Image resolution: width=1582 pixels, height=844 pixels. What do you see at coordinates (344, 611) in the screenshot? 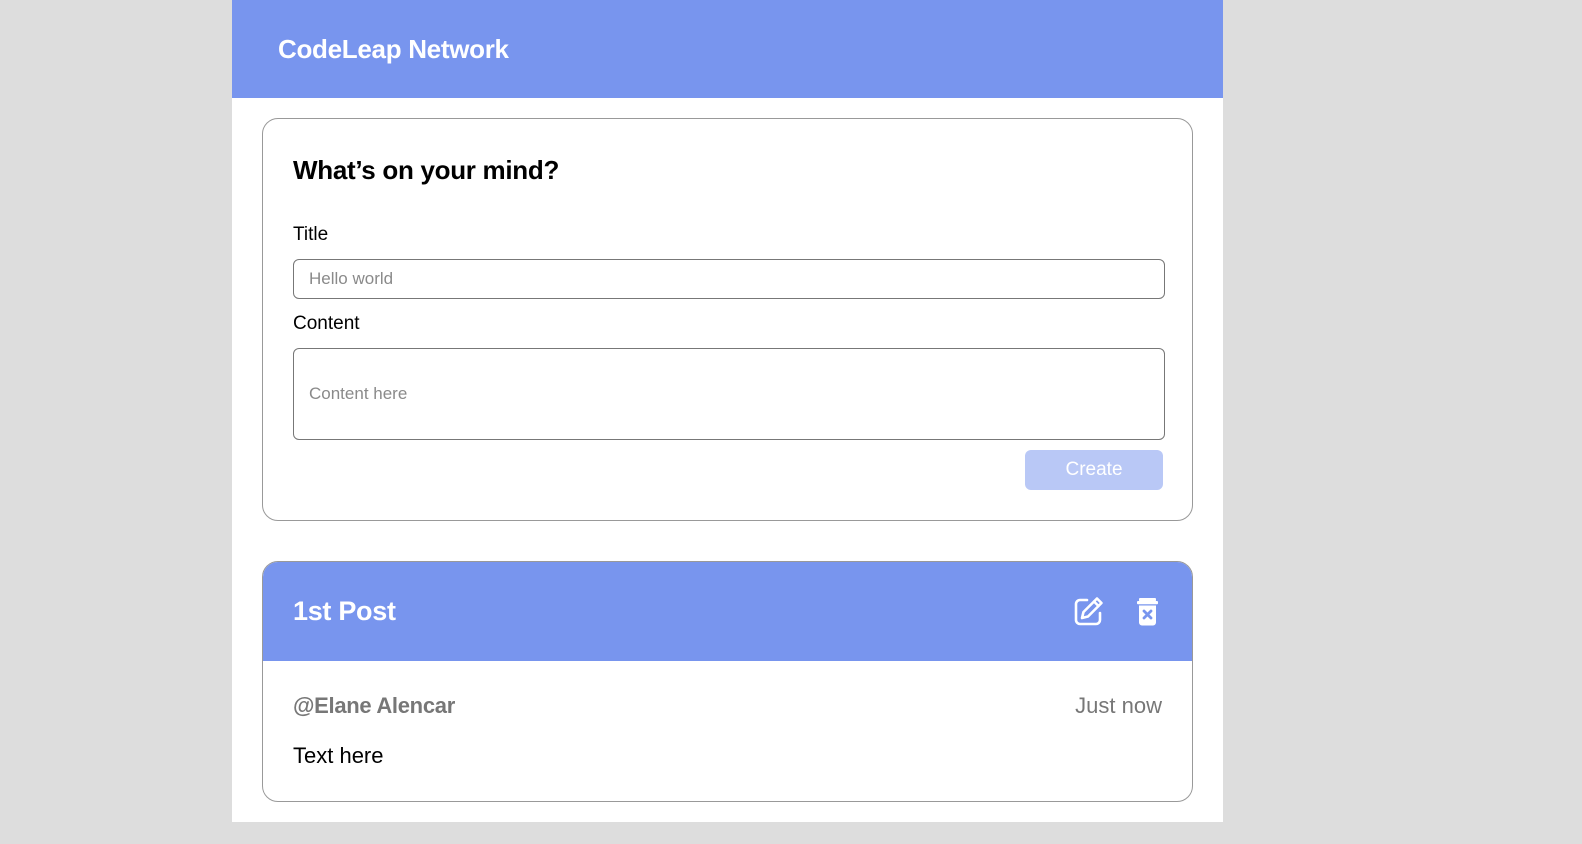
I see `post-title: 1st Post` at bounding box center [344, 611].